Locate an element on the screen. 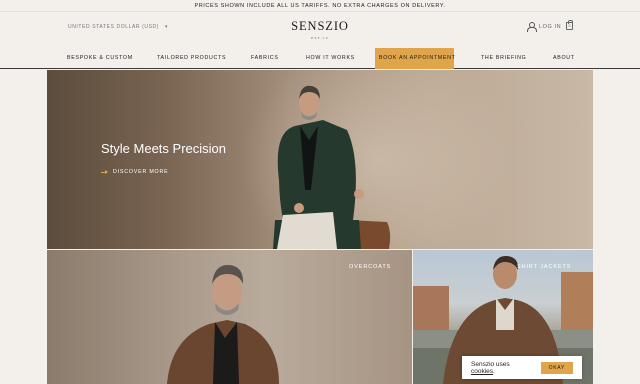 This screenshot has height=384, width=640. nav-tailored-products: TAILORED PRODUCTS is located at coordinates (191, 58).